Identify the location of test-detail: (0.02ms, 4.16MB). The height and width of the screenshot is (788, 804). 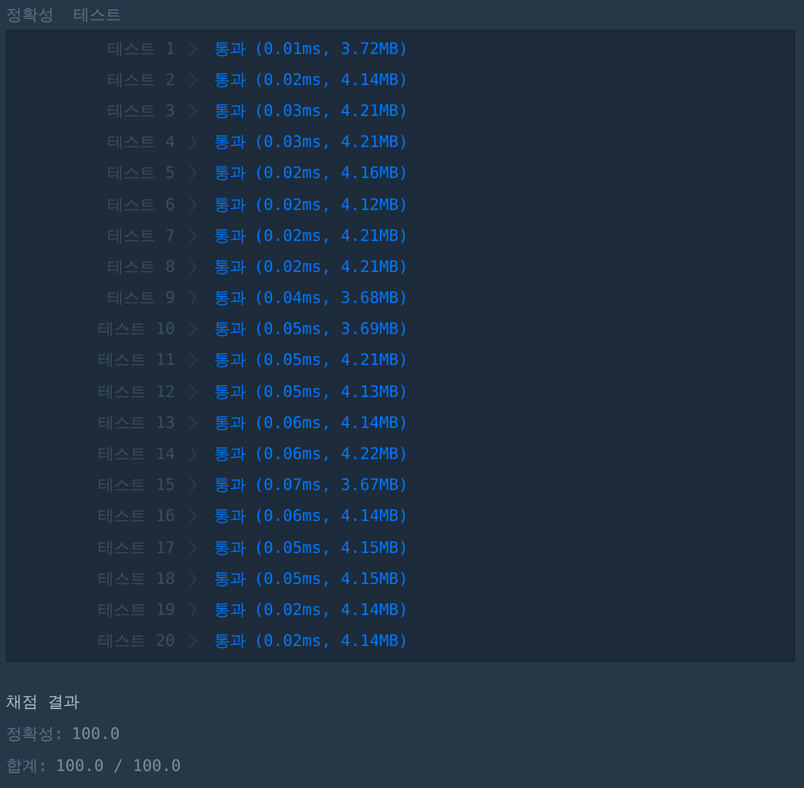
(331, 173).